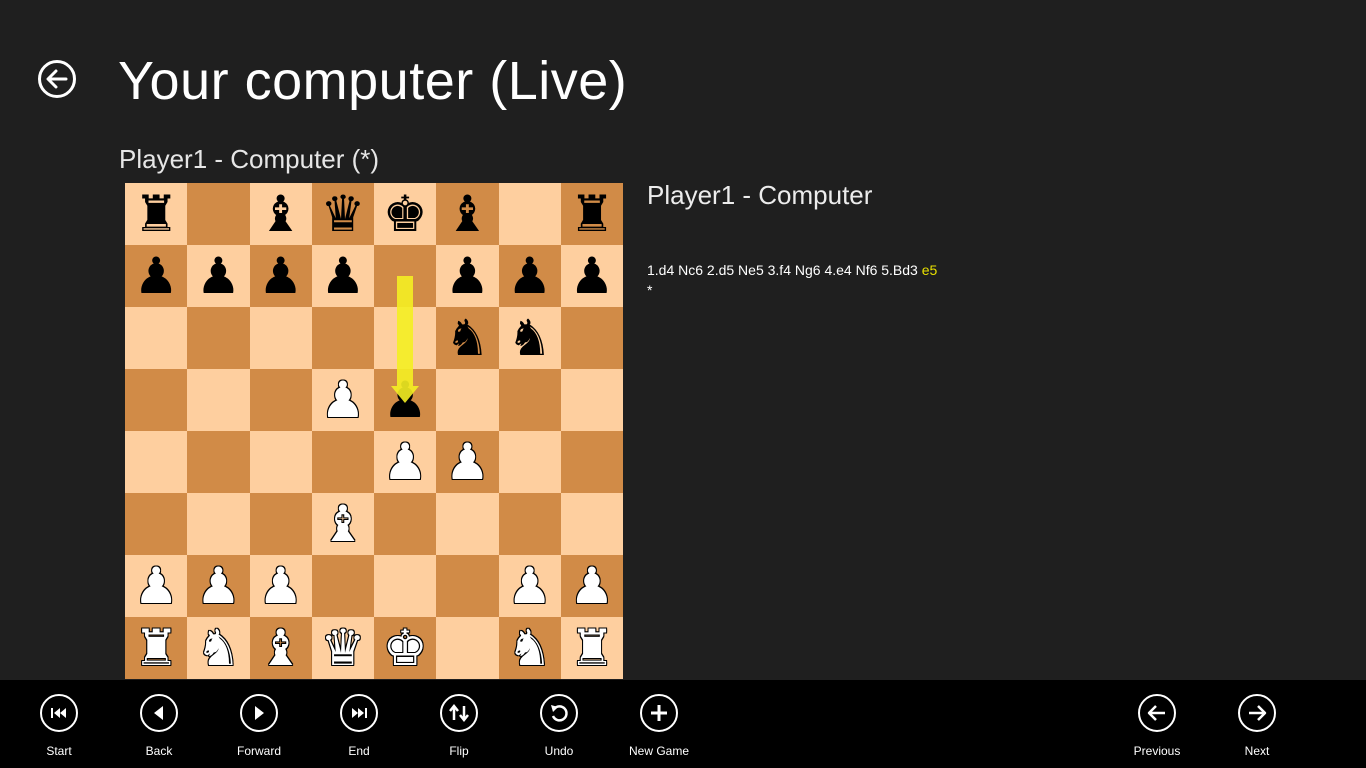 The width and height of the screenshot is (1366, 768). I want to click on start-button: Start, so click(59, 726).